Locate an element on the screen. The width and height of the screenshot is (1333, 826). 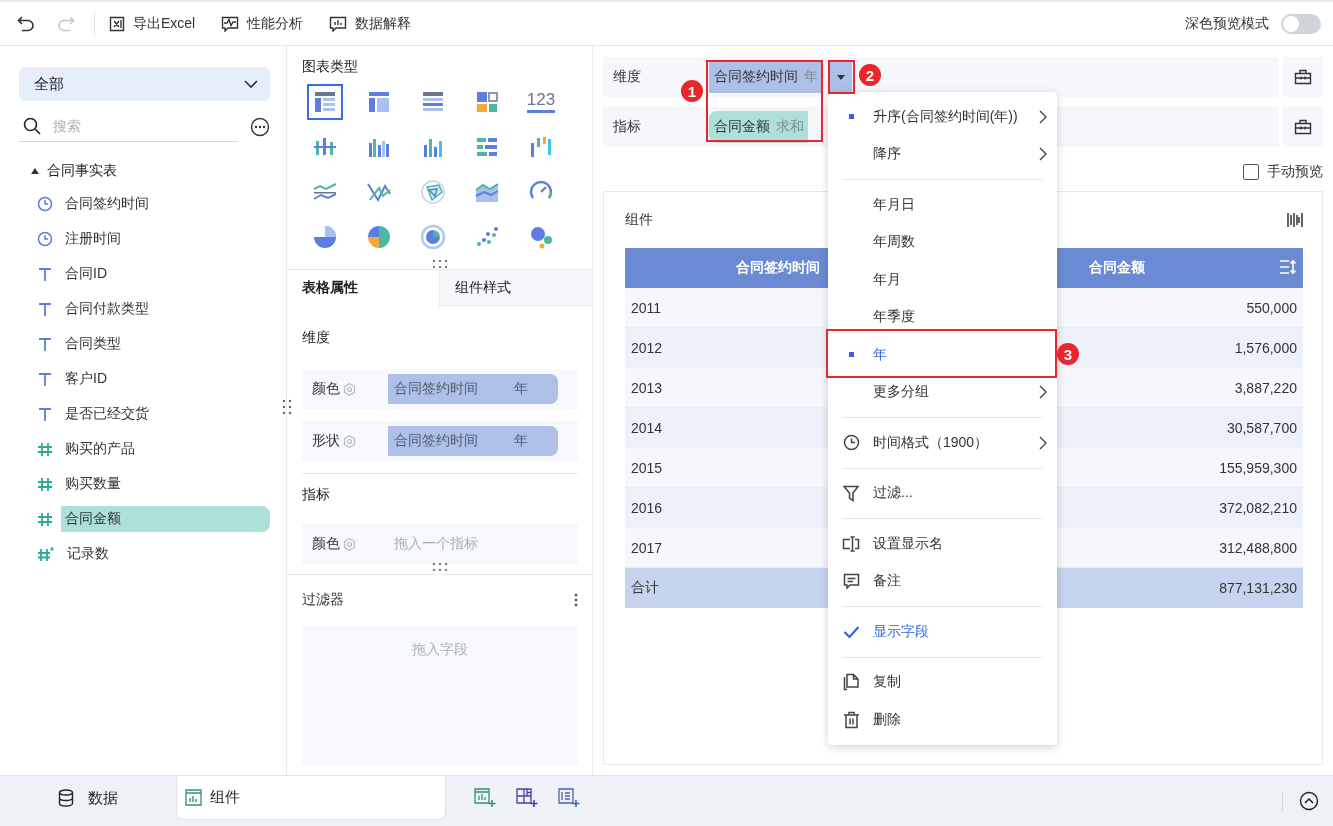
data-explain-icon is located at coordinates (338, 23).